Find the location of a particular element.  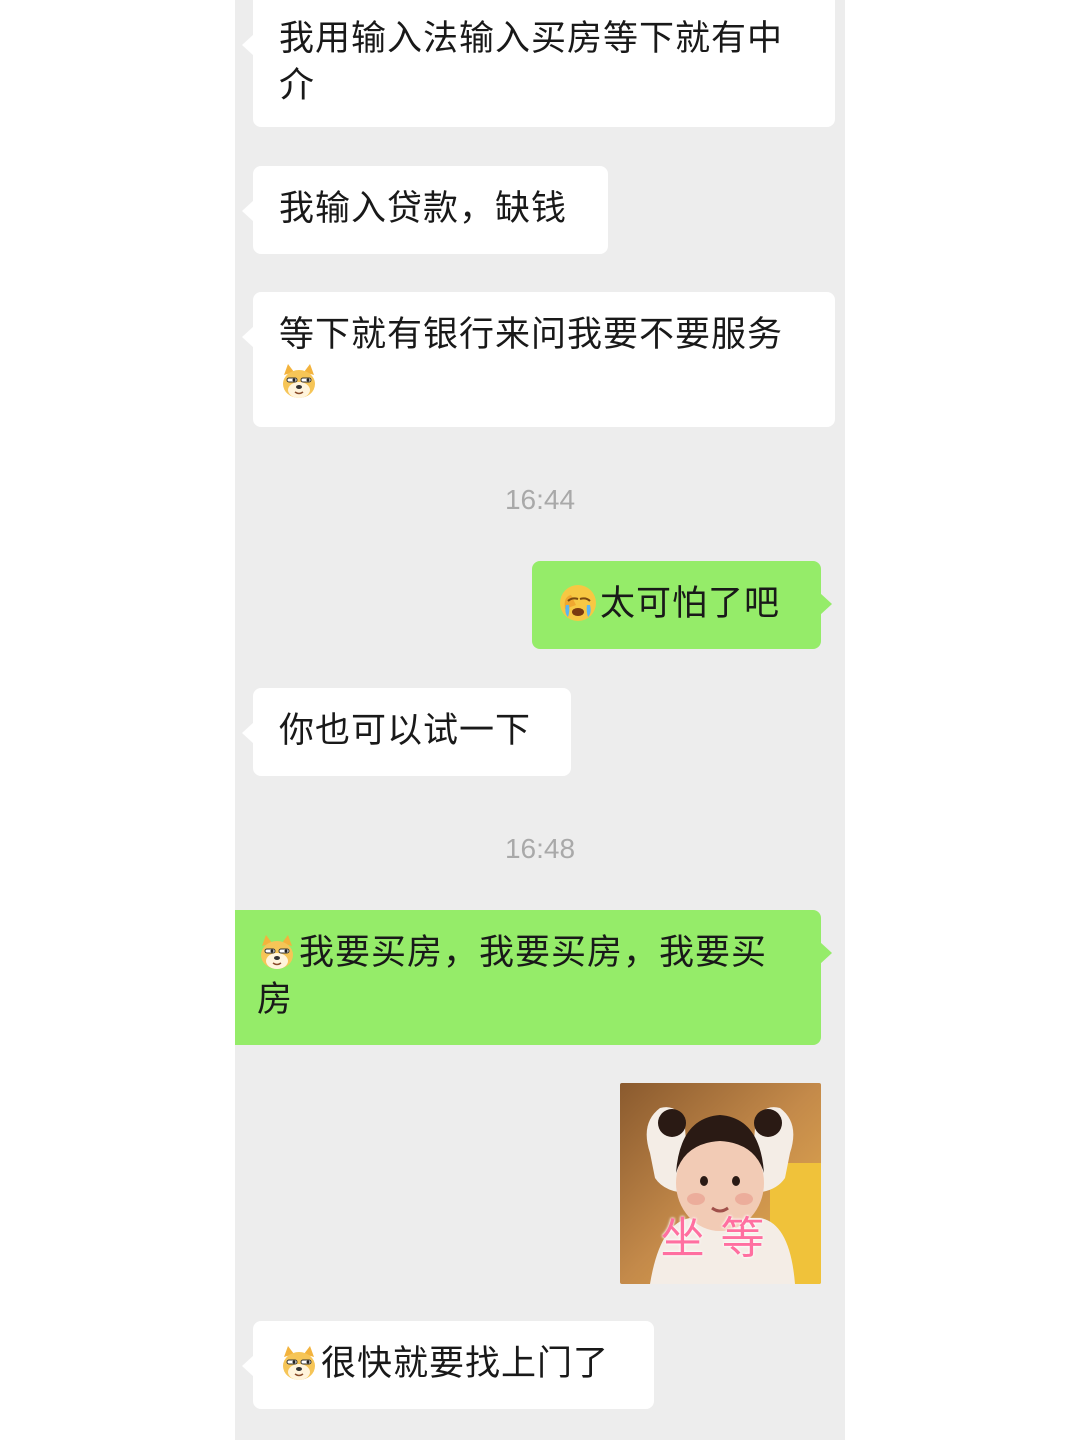

message-text: 很快就要找上门了 is located at coordinates (465, 1364).